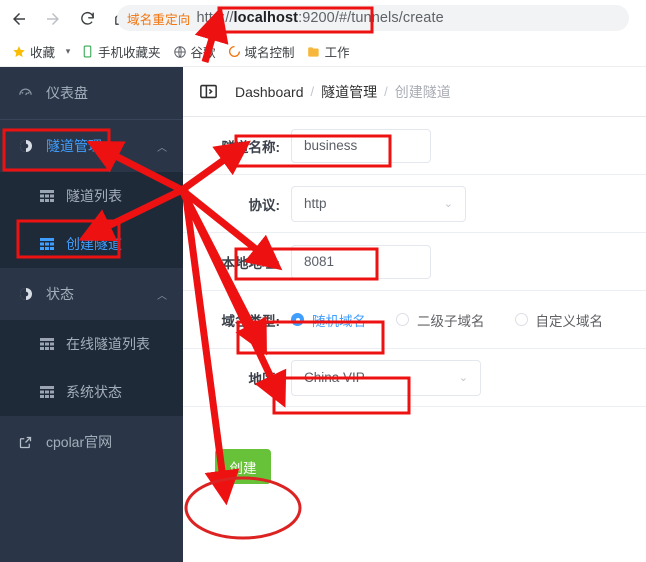  I want to click on form-row-local-address: 本地地址: 8081, so click(414, 262).